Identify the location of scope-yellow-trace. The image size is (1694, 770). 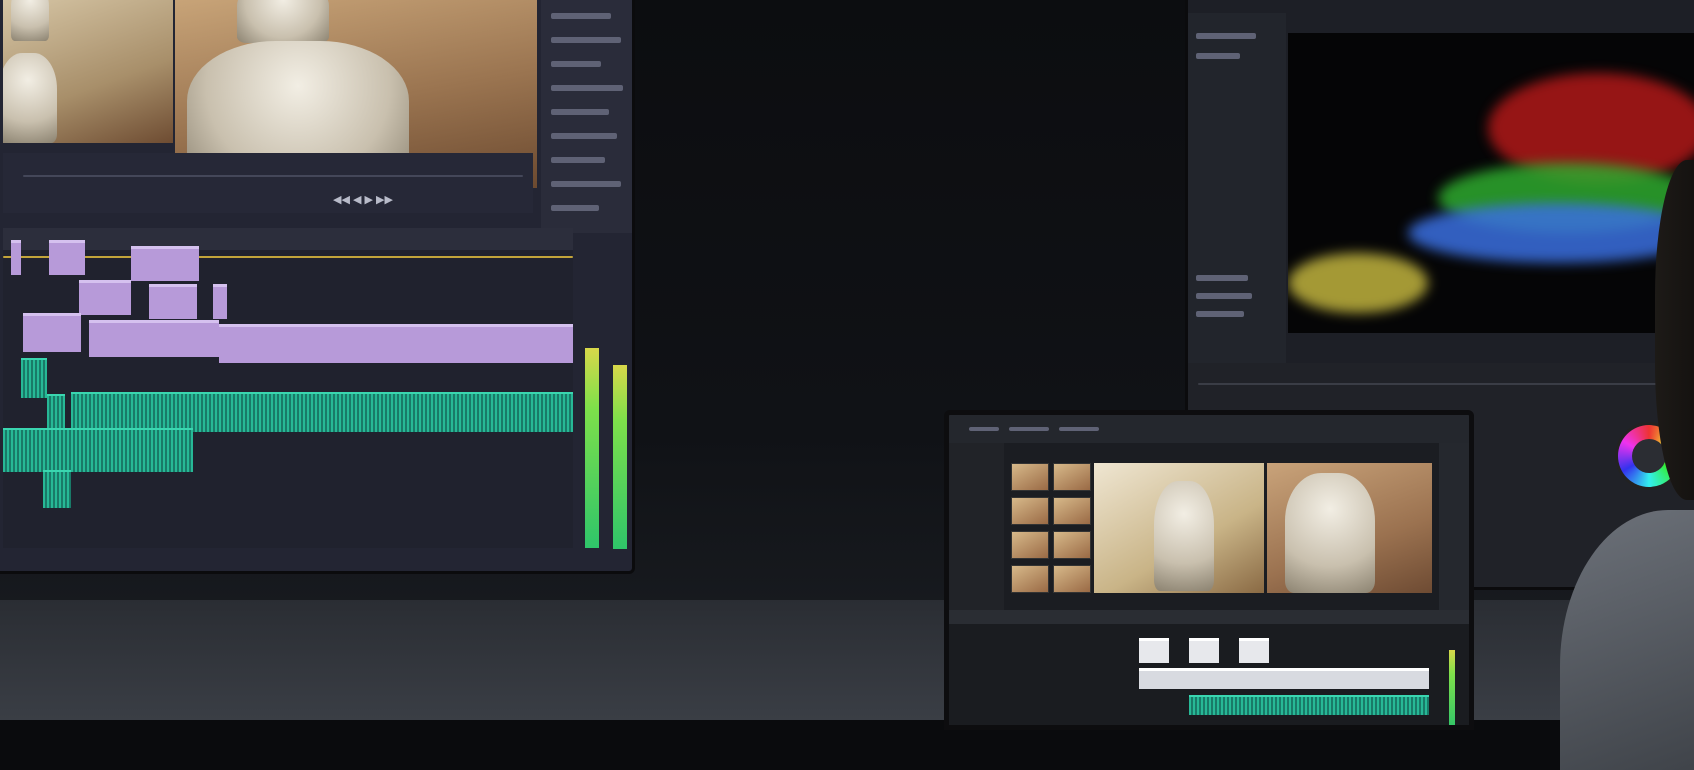
(1358, 283).